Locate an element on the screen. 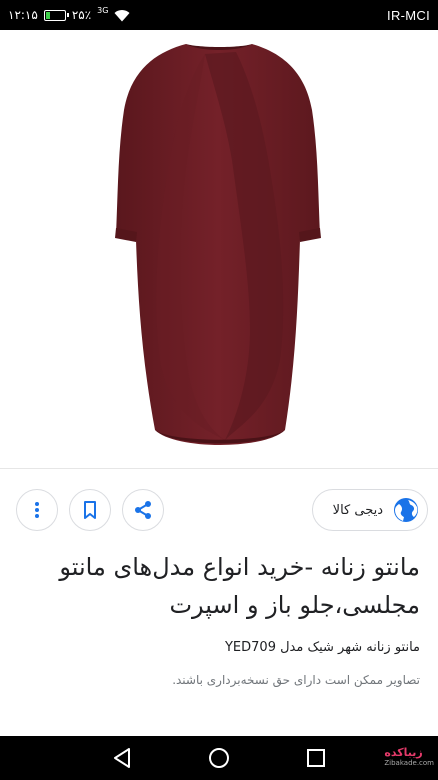 This screenshot has width=438, height=780. bookmark-icon is located at coordinates (90, 510).